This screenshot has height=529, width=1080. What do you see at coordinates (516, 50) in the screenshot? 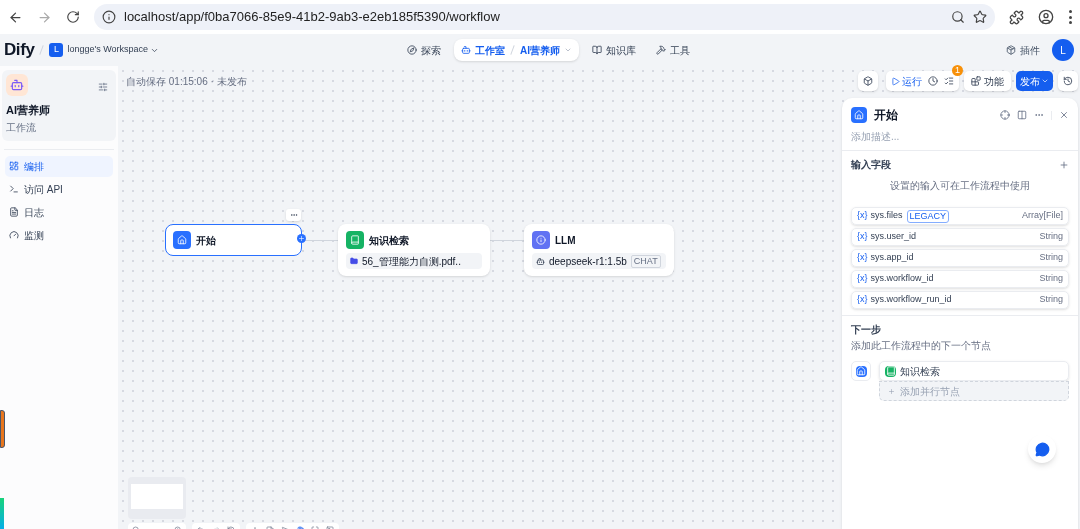
I see `nav-tab: 工作室 AI营养师` at bounding box center [516, 50].